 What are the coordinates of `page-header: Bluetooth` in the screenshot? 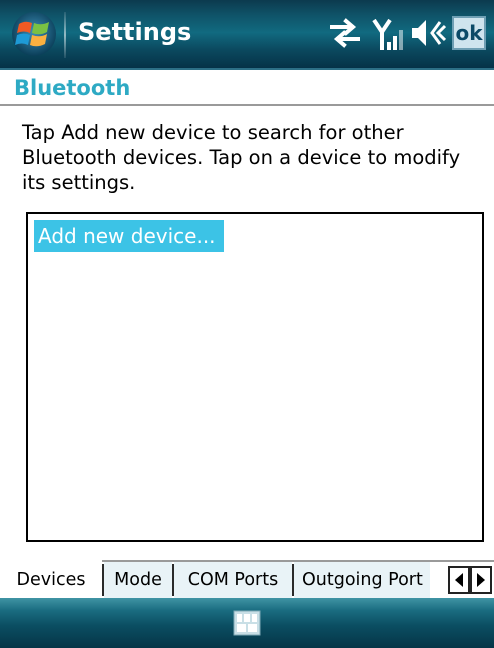 It's located at (247, 88).